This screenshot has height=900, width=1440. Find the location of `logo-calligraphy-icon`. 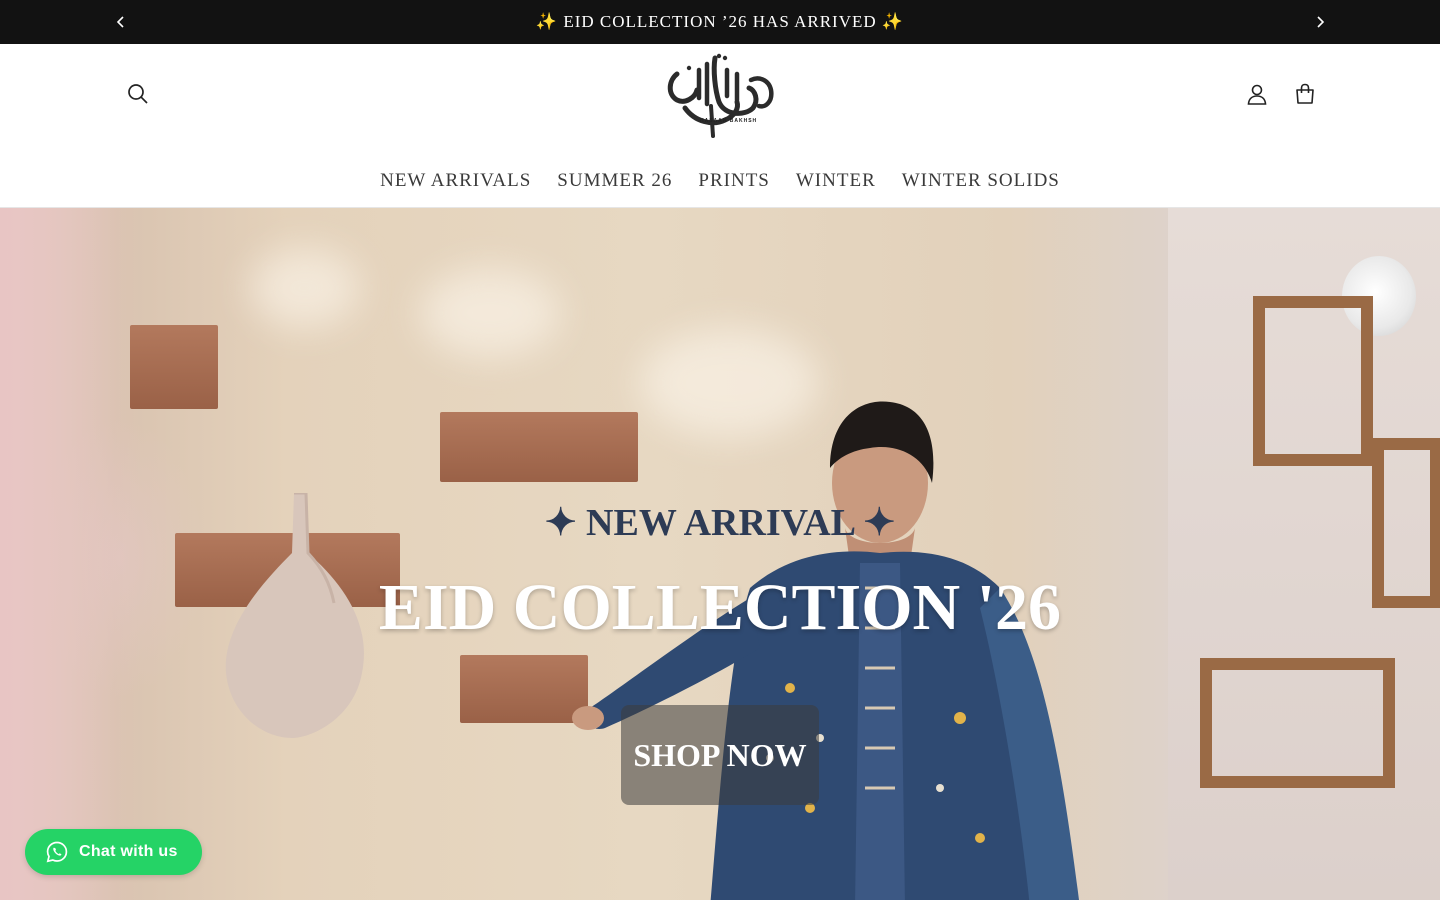

logo-calligraphy-icon is located at coordinates (720, 95).